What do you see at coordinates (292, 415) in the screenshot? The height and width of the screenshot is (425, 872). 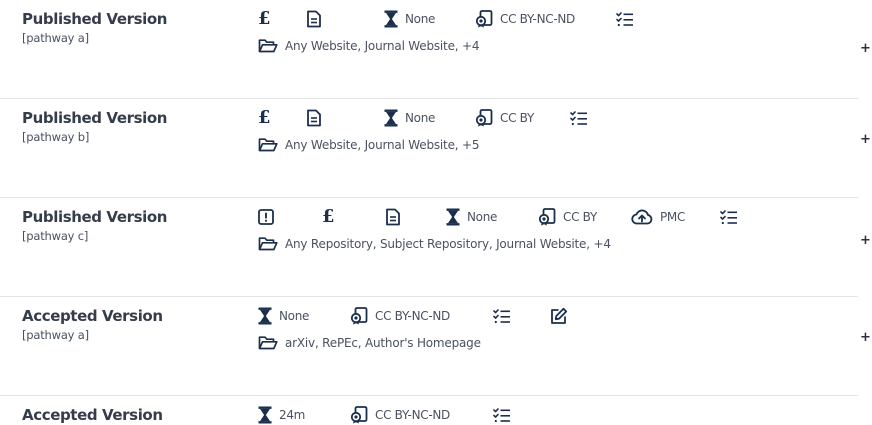 I see `embargo-value: 24m` at bounding box center [292, 415].